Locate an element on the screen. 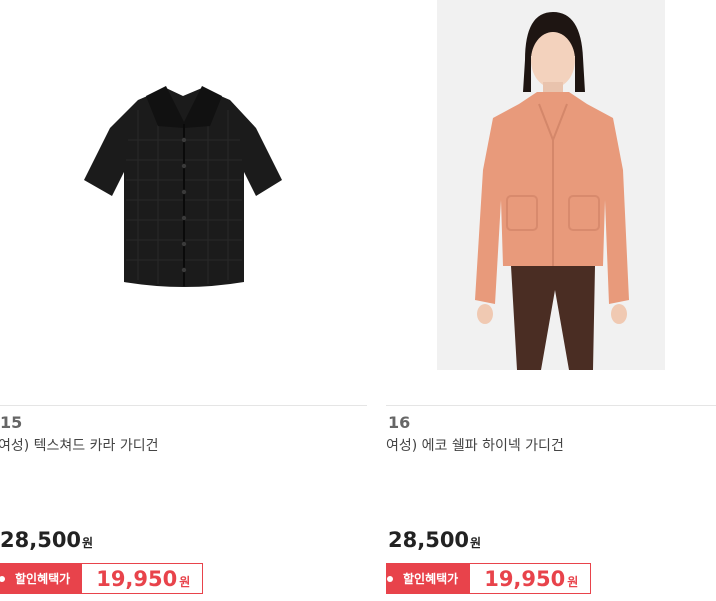 The width and height of the screenshot is (716, 601). model-peach-cardigan-image is located at coordinates (552, 191).